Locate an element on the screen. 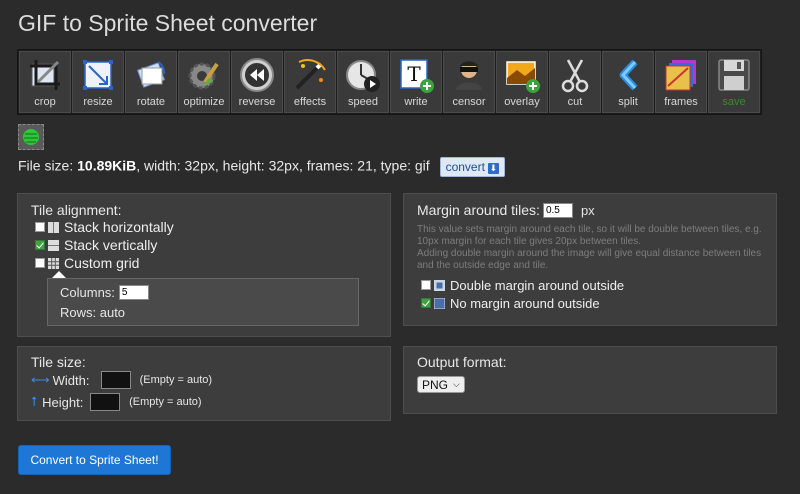  margin-row: Margin around tiles: px is located at coordinates (506, 210).